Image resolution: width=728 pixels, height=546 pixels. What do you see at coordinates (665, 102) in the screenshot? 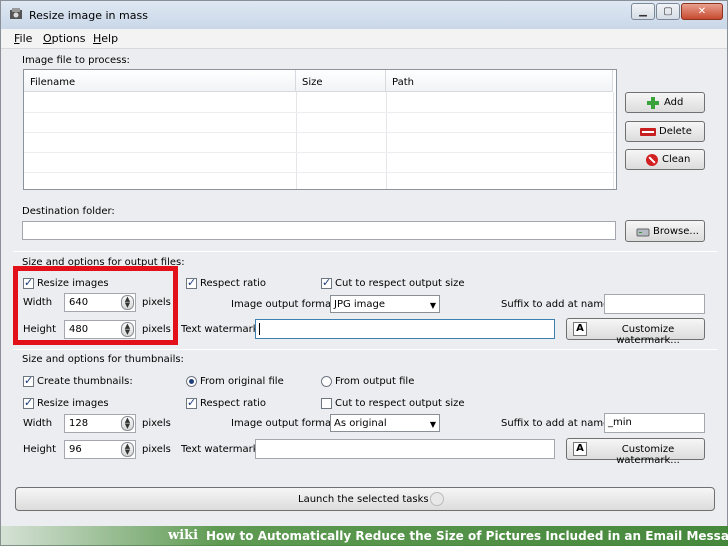
I see `add-button: Add` at bounding box center [665, 102].